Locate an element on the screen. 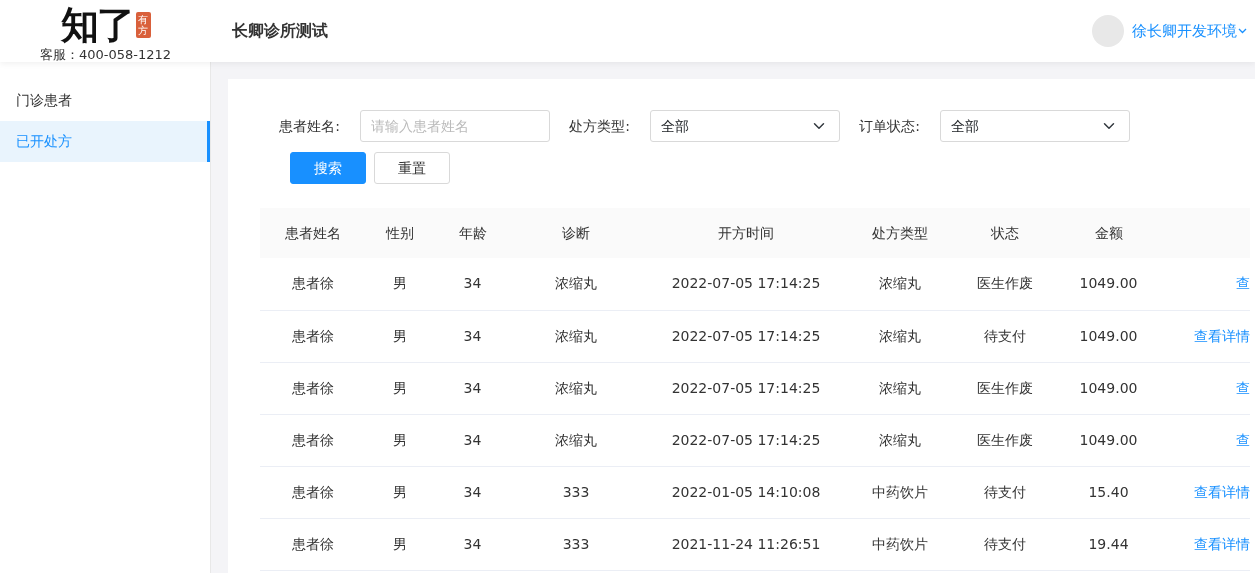 Image resolution: width=1255 pixels, height=573 pixels. hotline-text: 客服：400-058-1212 is located at coordinates (105, 55).